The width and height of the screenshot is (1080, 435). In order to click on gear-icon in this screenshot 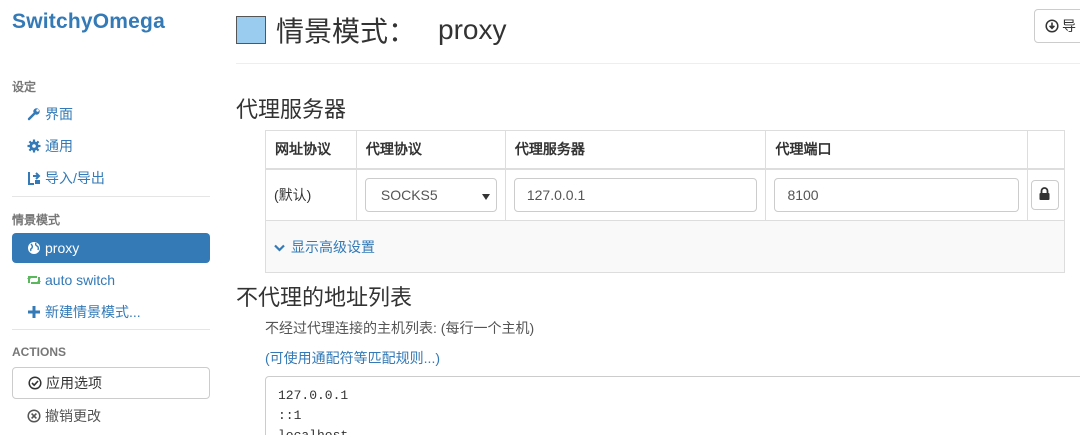, I will do `click(34, 146)`.